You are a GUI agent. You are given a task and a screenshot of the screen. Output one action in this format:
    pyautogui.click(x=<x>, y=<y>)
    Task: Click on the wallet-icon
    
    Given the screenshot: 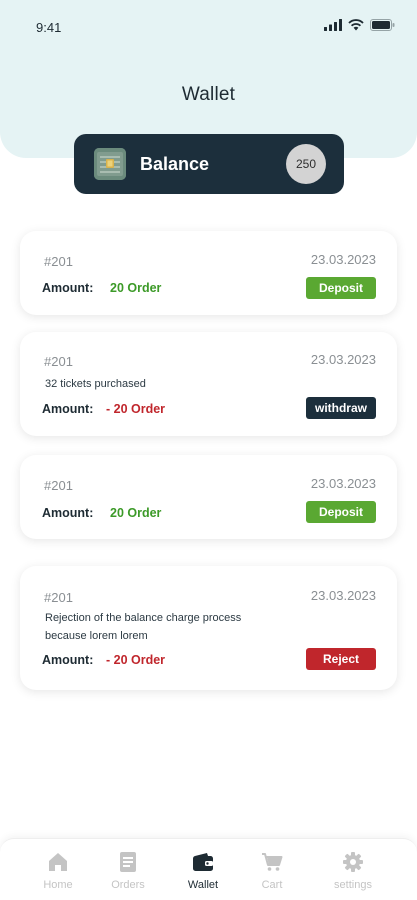 What is the action you would take?
    pyautogui.click(x=203, y=862)
    